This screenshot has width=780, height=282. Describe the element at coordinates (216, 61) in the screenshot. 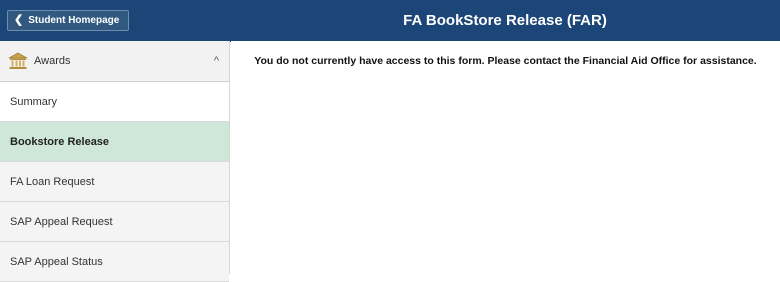

I see `chevron-up-icon: ^` at that location.